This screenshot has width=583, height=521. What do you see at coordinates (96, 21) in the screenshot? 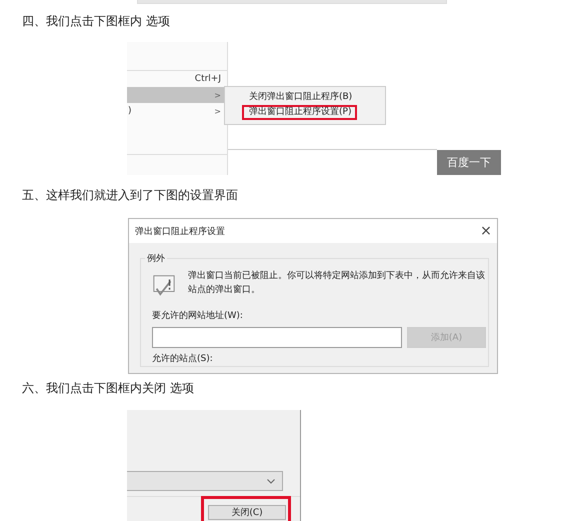
I see `step-heading: 四、我们点击下图框内 选项` at bounding box center [96, 21].